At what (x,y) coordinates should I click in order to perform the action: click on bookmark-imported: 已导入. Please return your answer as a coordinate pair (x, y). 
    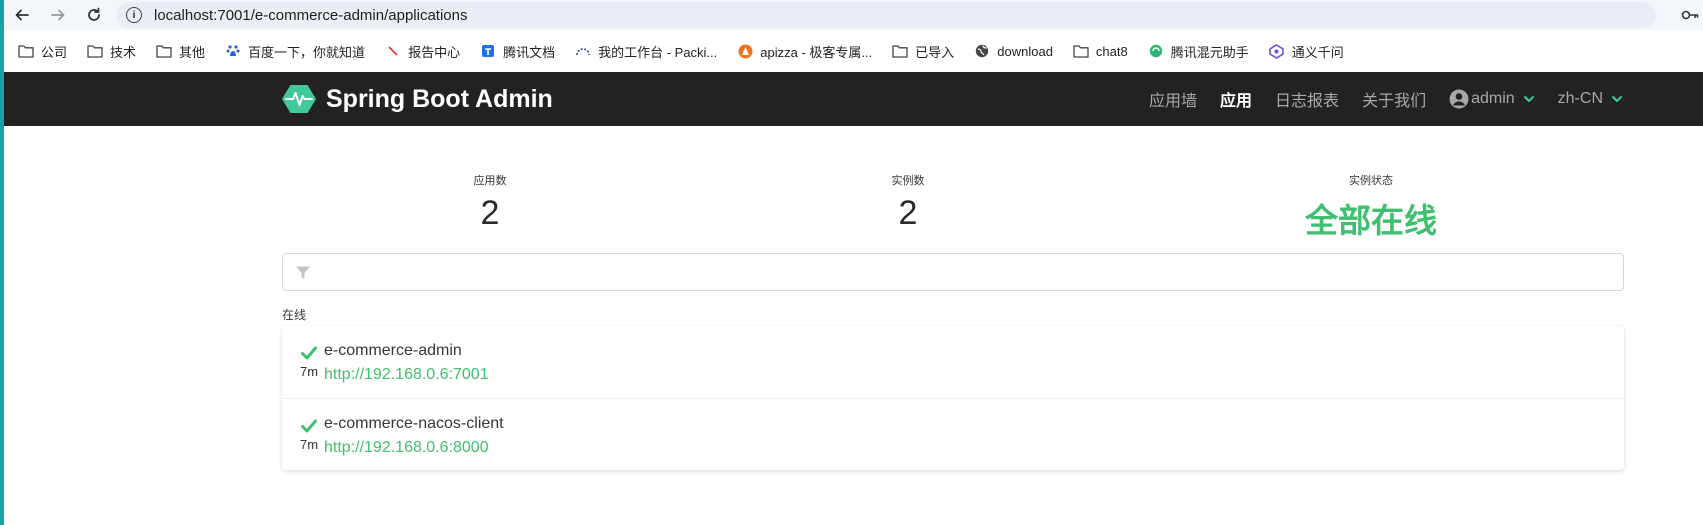
    Looking at the image, I should click on (923, 51).